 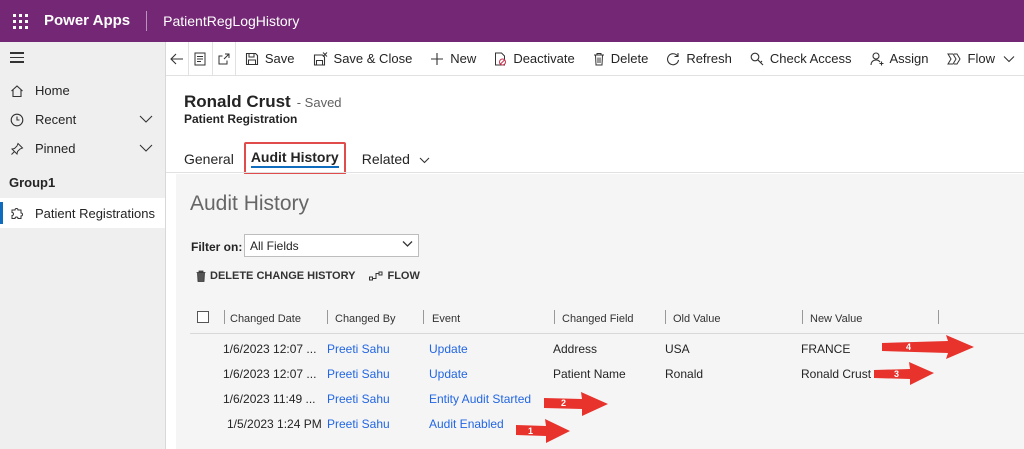 What do you see at coordinates (909, 58) in the screenshot?
I see `assign-button-label: Assign` at bounding box center [909, 58].